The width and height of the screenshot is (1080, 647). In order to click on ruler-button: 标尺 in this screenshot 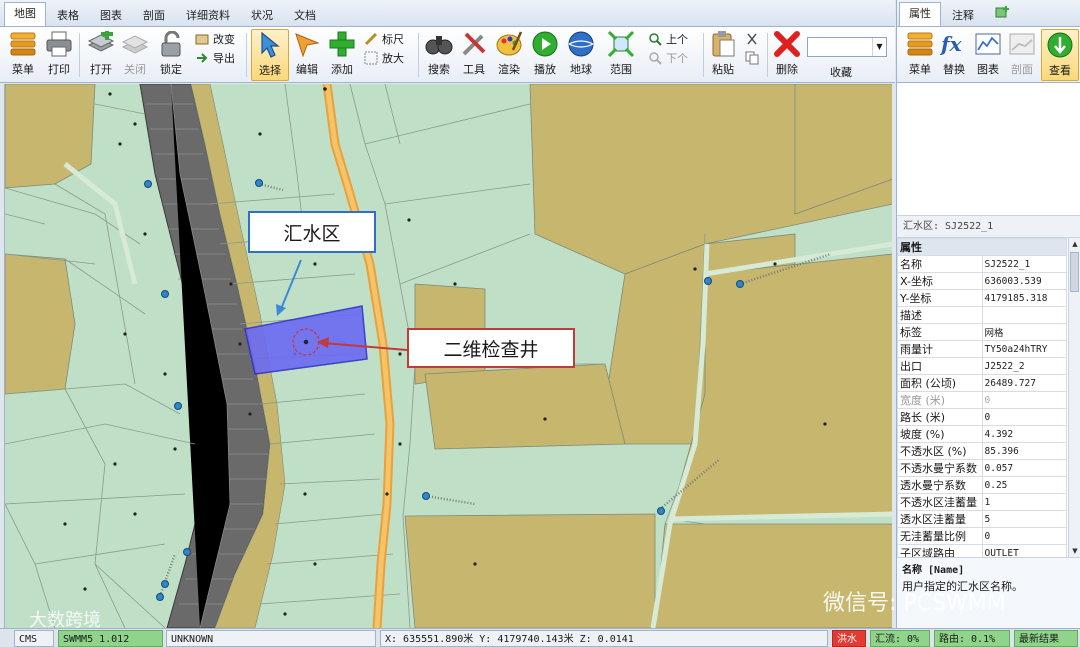, I will do `click(384, 39)`.